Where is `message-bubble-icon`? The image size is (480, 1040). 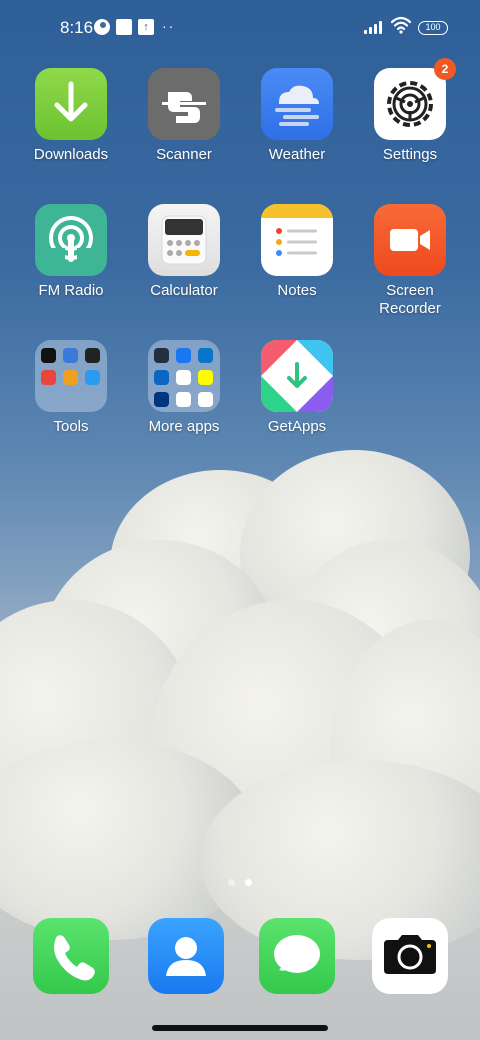 message-bubble-icon is located at coordinates (297, 954).